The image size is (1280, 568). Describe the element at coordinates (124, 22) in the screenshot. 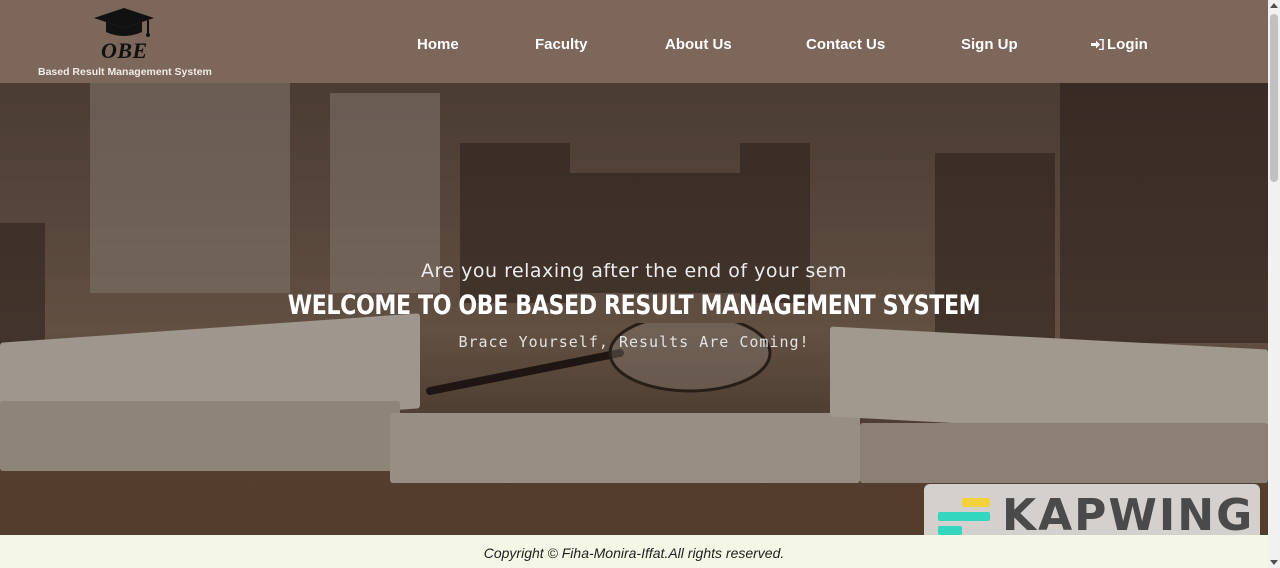

I see `graduation-cap-icon` at that location.